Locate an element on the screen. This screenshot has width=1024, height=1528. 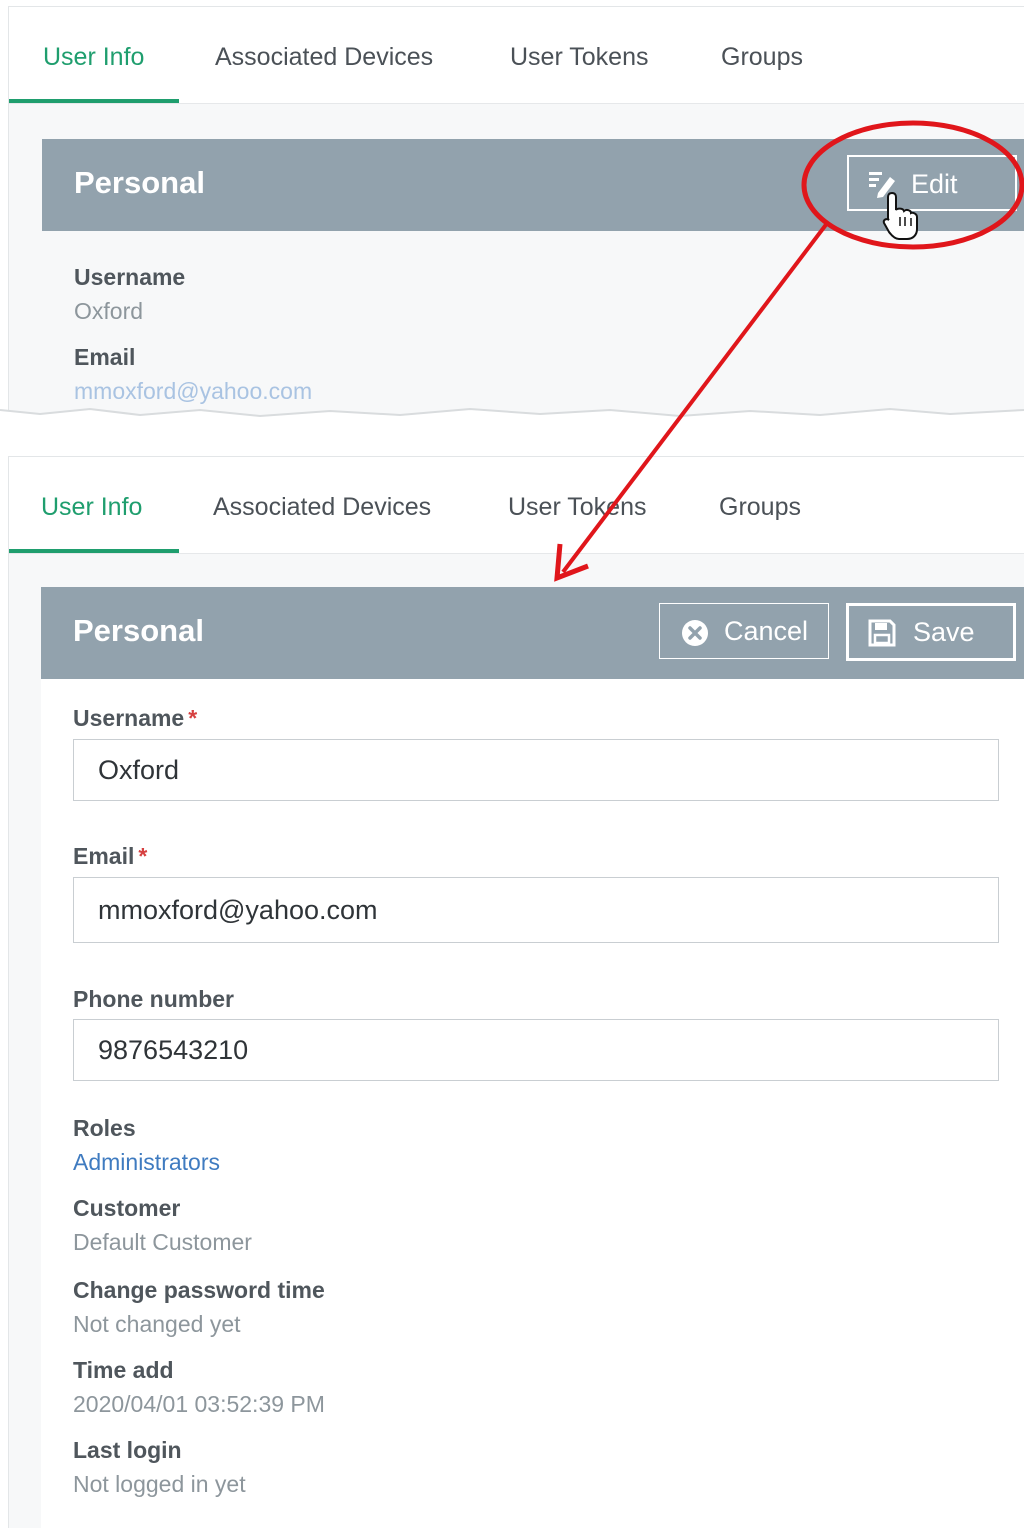
username-input is located at coordinates (536, 770).